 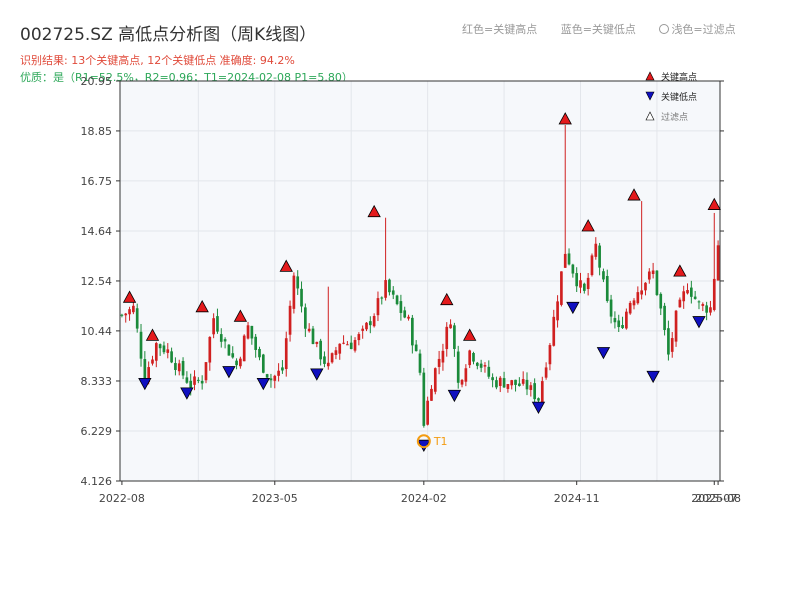 What do you see at coordinates (650, 96) in the screenshot?
I see `blue-triangle-down-icon` at bounding box center [650, 96].